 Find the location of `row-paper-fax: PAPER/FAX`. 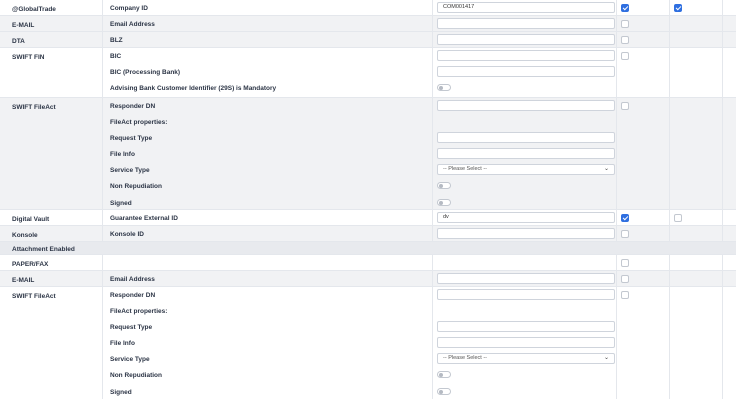

row-paper-fax: PAPER/FAX is located at coordinates (368, 263).